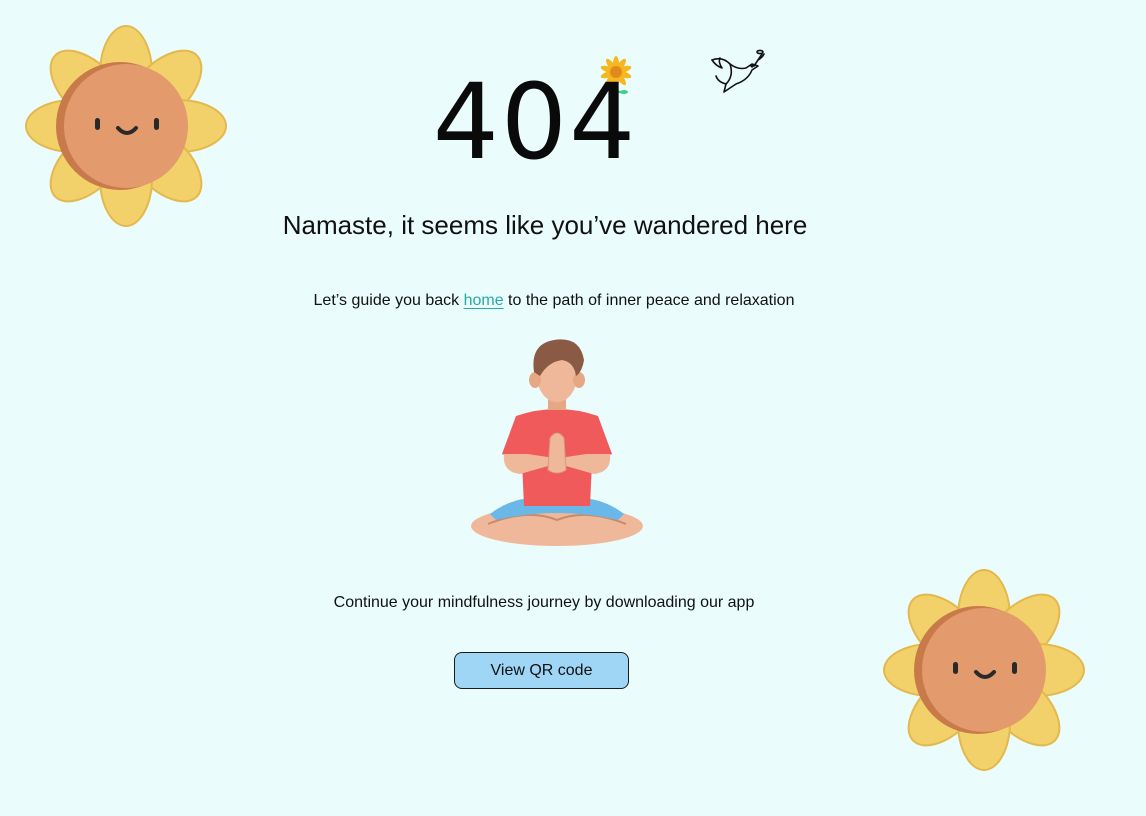 Image resolution: width=1146 pixels, height=816 pixels. I want to click on error-code: 404, so click(535, 122).